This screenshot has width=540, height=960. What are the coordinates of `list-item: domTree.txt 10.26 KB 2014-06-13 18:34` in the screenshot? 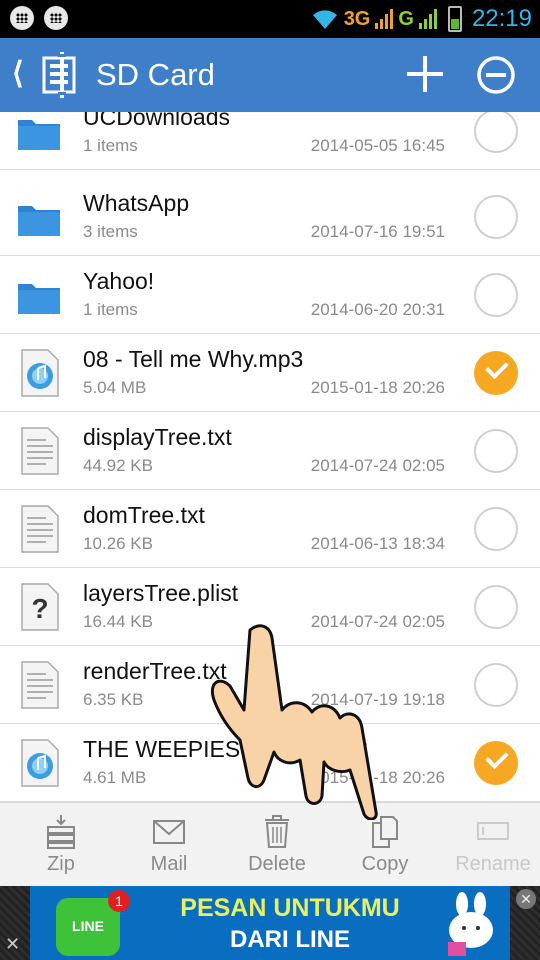 It's located at (270, 529).